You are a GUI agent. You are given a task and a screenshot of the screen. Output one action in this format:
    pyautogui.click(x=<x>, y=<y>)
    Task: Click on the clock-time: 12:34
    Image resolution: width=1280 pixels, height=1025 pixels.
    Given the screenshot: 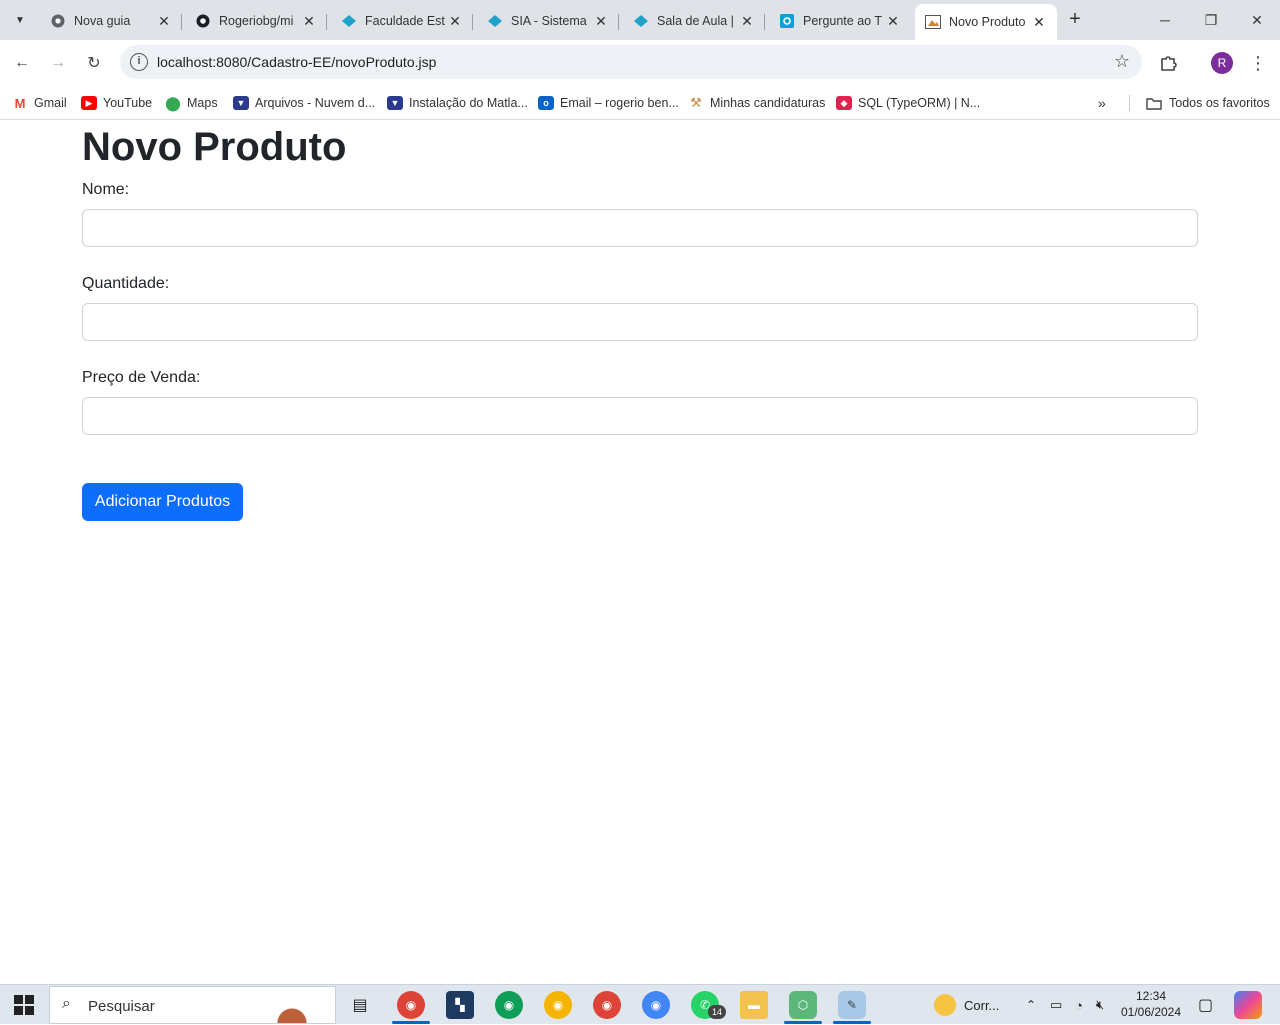 What is the action you would take?
    pyautogui.click(x=1151, y=996)
    